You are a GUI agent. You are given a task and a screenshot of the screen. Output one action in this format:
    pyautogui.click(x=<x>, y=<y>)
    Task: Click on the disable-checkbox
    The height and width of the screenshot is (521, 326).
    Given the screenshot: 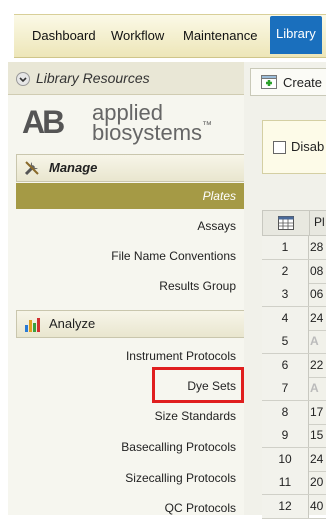 What is the action you would take?
    pyautogui.click(x=279, y=147)
    